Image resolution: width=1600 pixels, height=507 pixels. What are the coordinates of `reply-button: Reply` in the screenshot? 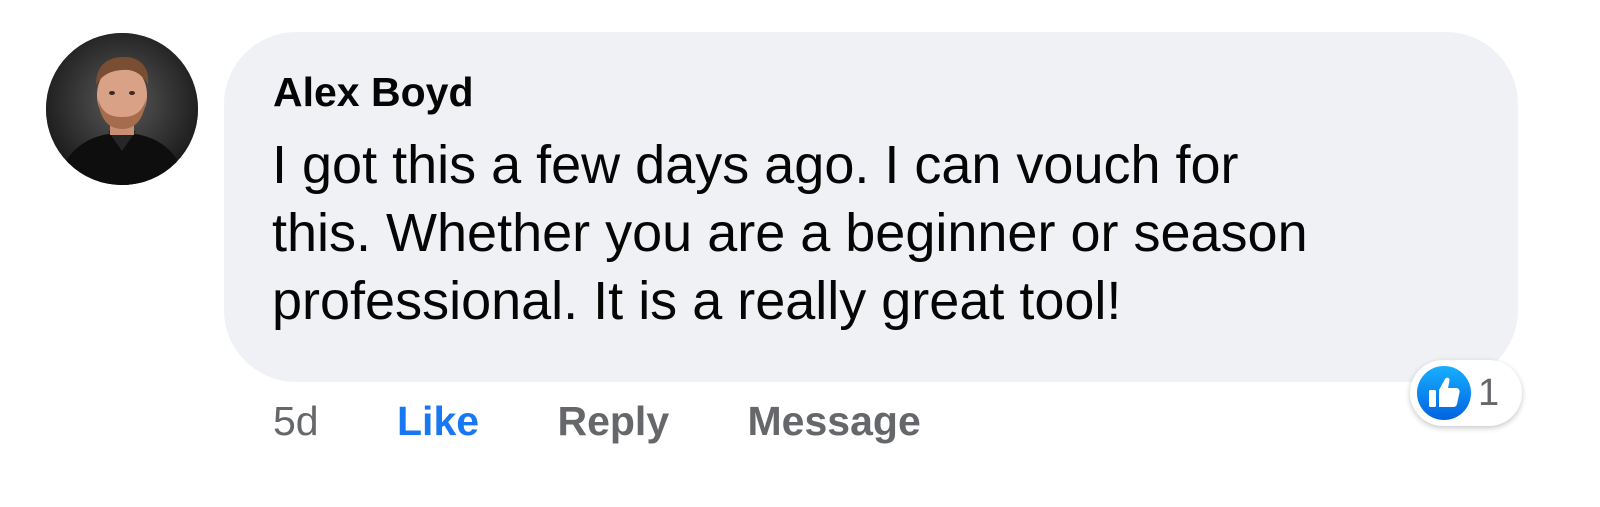 It's located at (613, 421).